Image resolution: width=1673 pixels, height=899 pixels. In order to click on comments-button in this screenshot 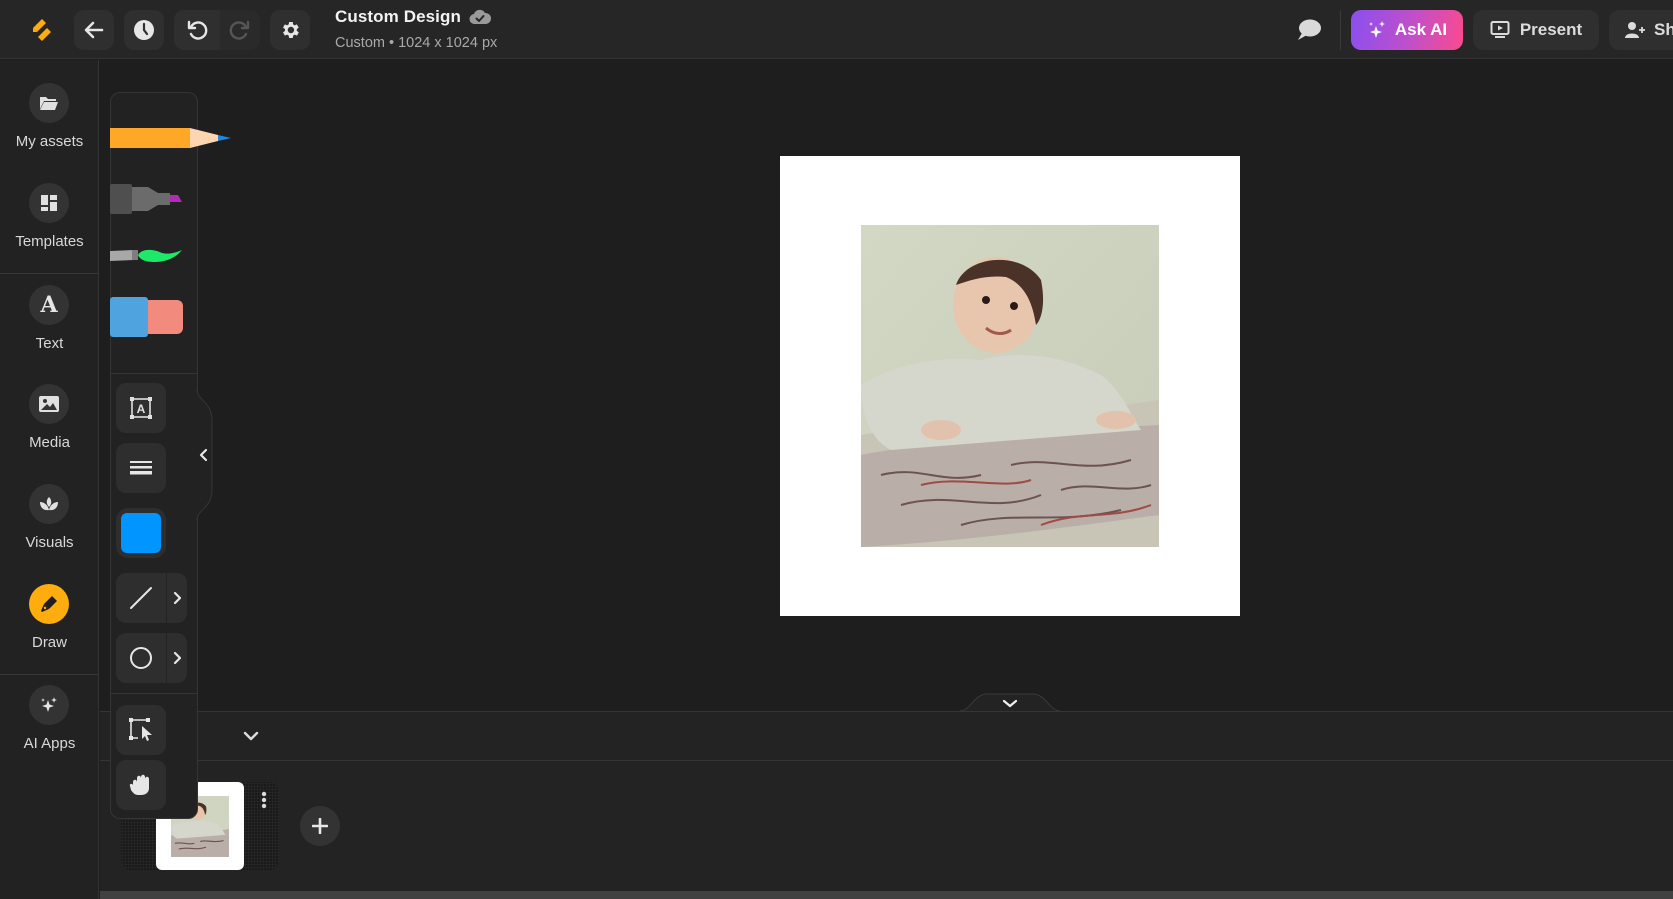, I will do `click(1309, 30)`.